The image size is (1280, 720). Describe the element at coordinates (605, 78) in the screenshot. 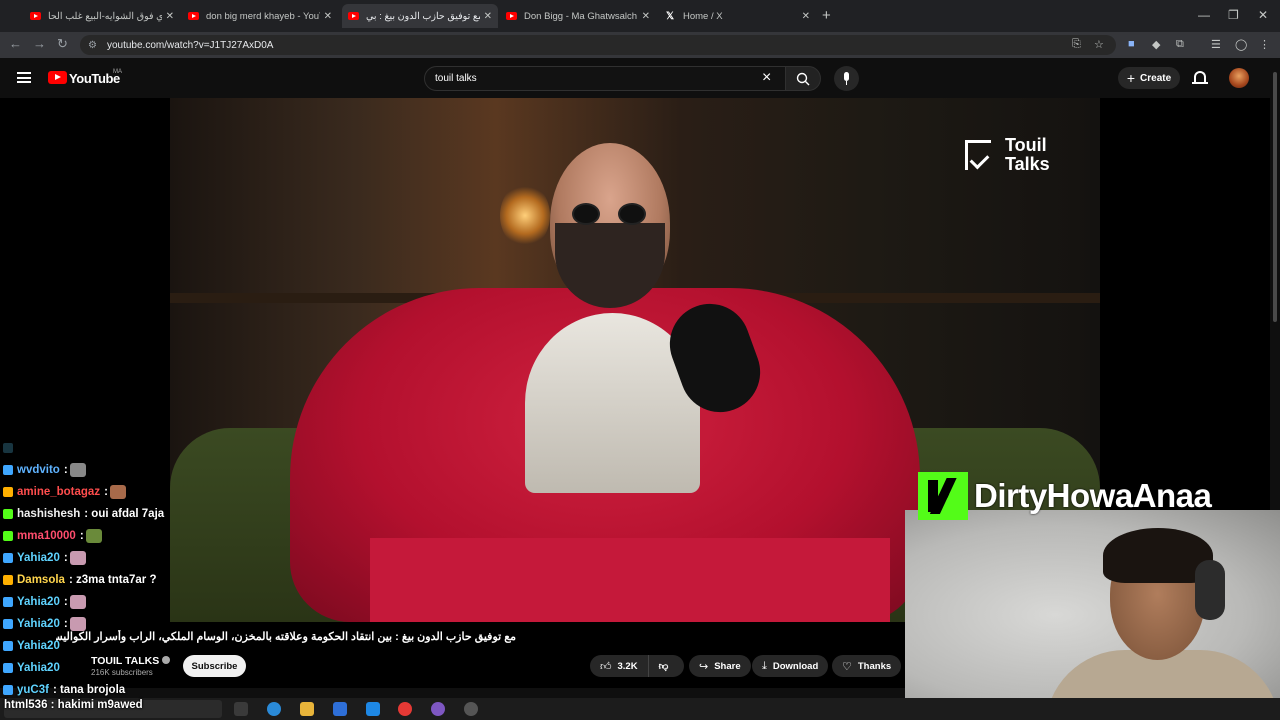

I see `search-input: touil talks ×` at that location.